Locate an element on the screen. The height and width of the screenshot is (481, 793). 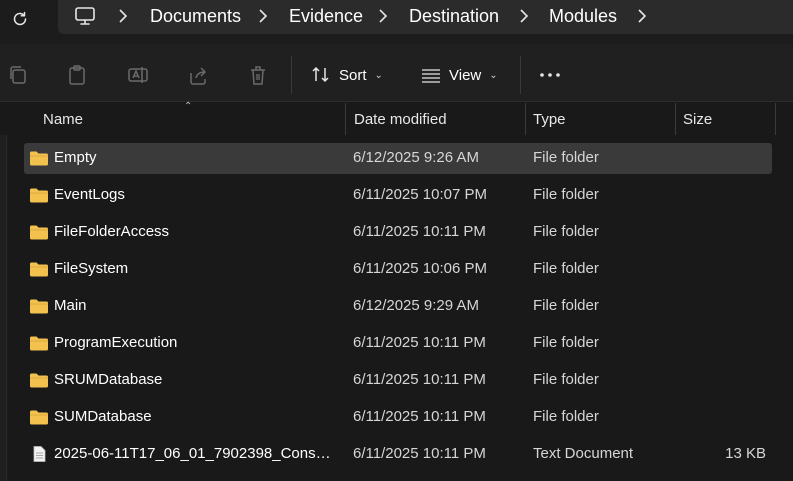
sort-label: Sort is located at coordinates (353, 75).